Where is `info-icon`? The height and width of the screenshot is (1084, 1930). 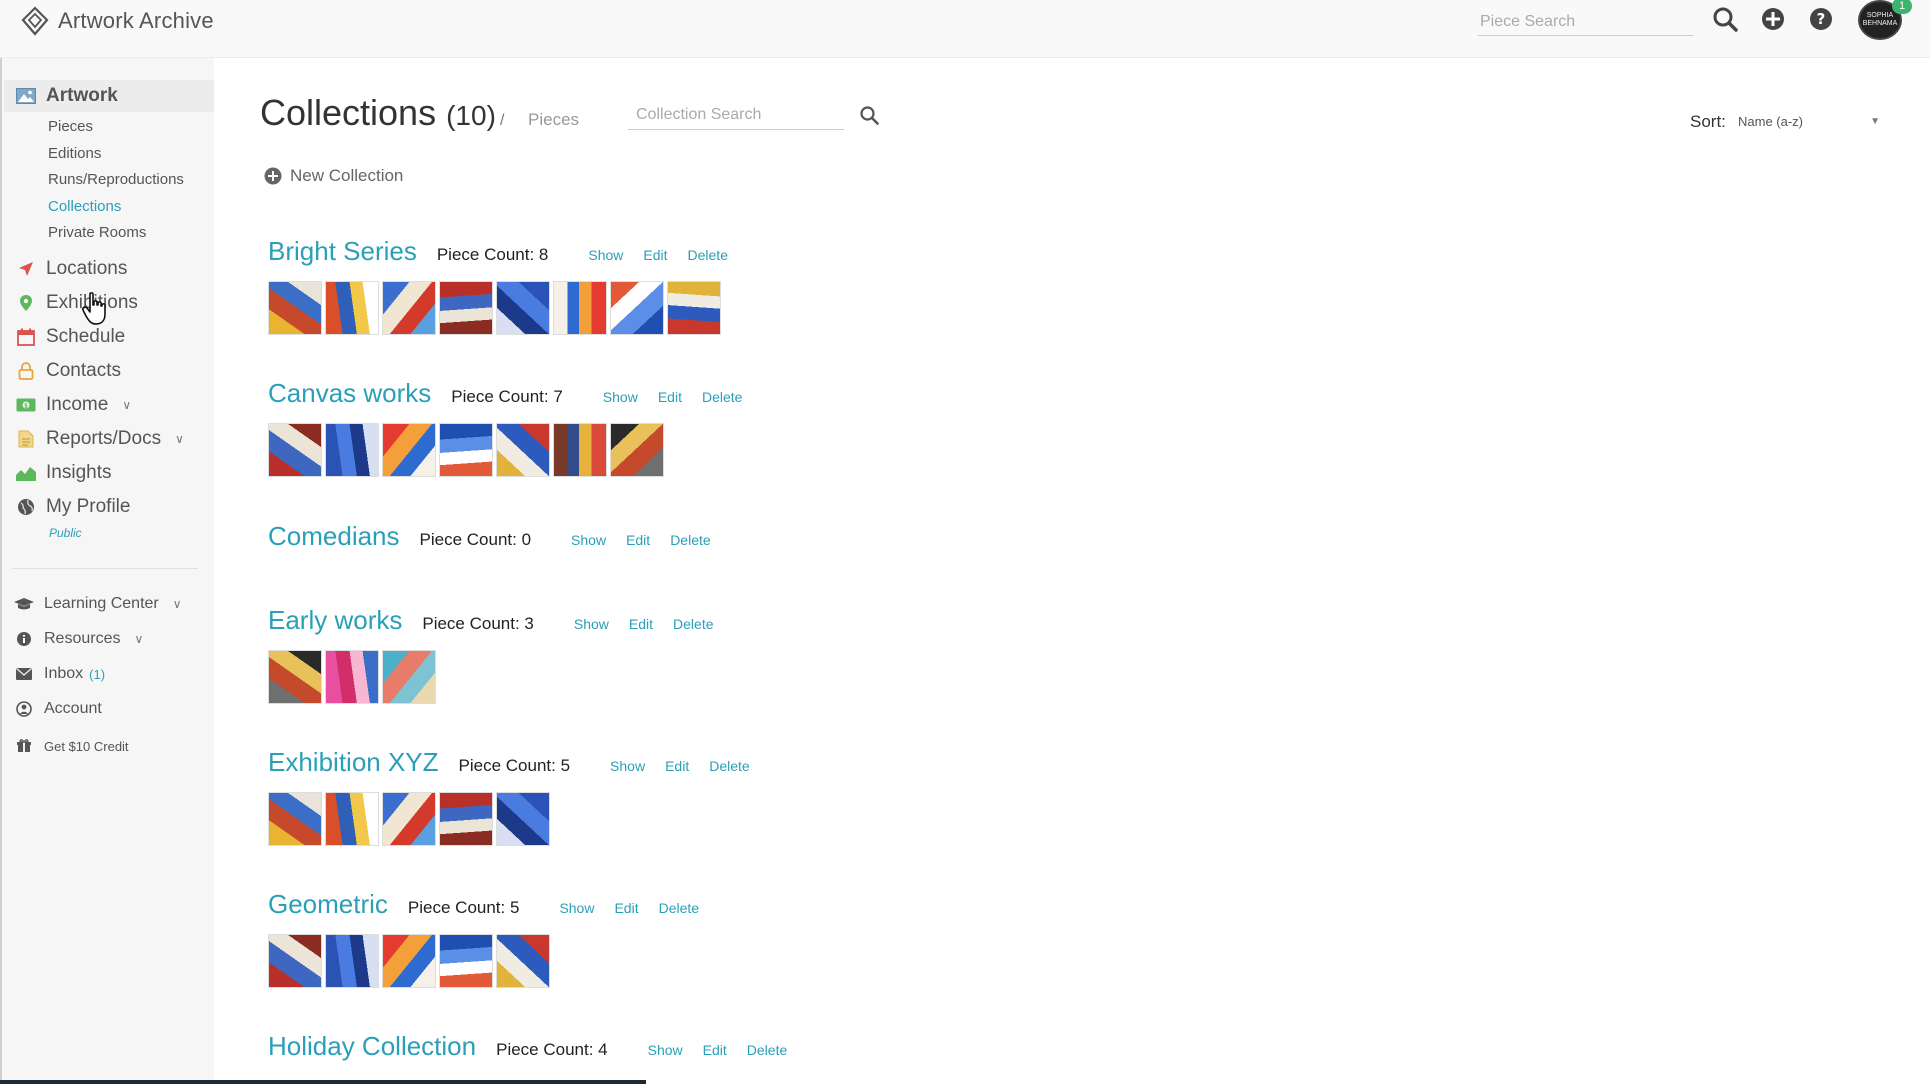
info-icon is located at coordinates (24, 639).